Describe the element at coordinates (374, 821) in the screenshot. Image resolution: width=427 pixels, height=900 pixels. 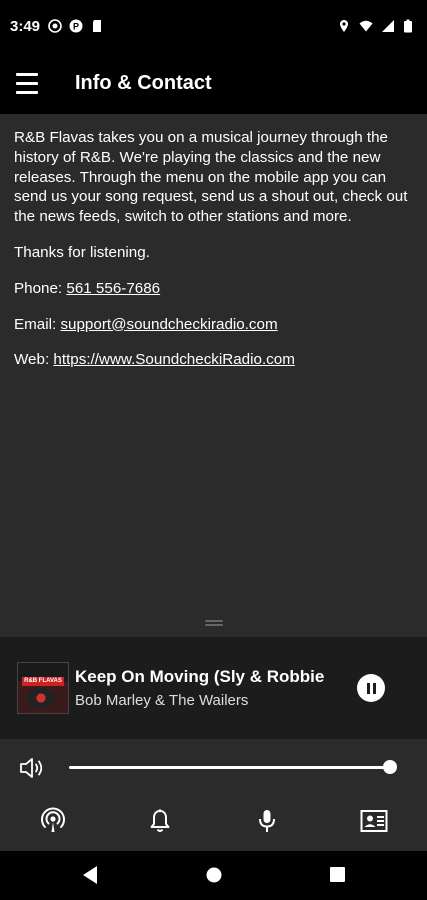
I see `contact-card-icon` at that location.